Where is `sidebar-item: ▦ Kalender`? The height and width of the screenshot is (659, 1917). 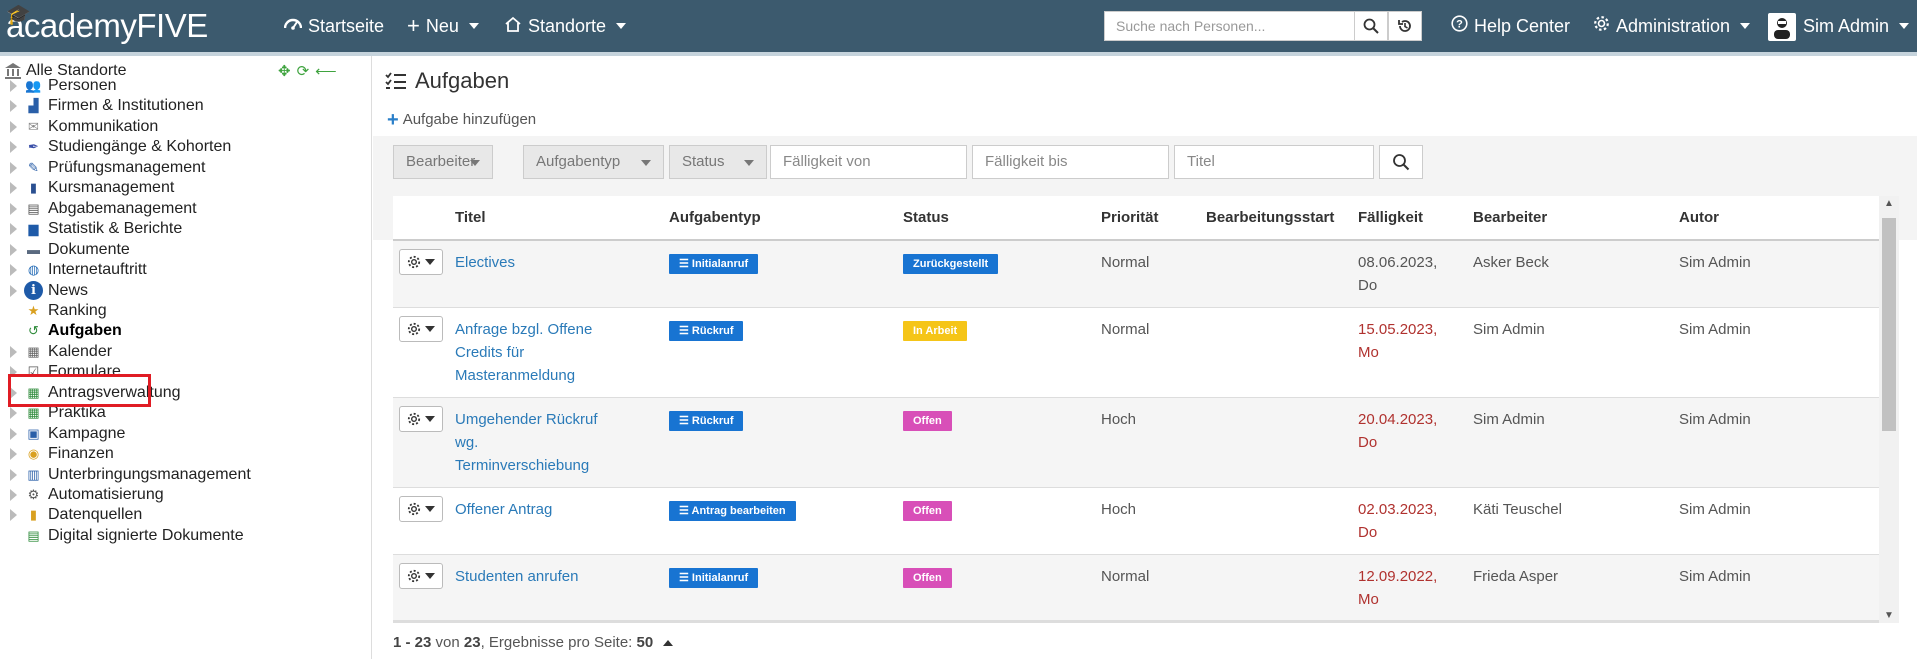
sidebar-item: ▦ Kalender is located at coordinates (61, 352).